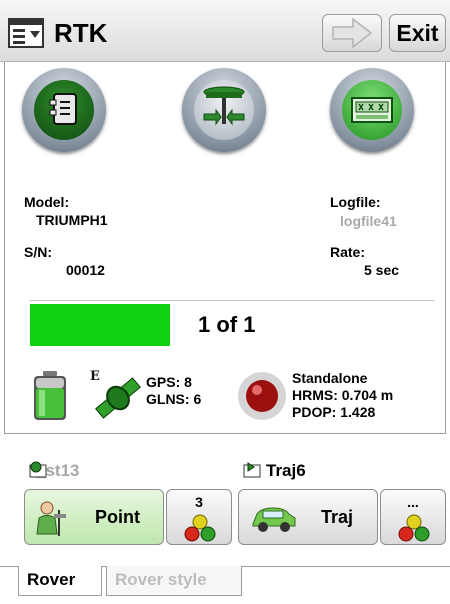 Image resolution: width=450 pixels, height=604 pixels. I want to click on status-led-icon, so click(262, 396).